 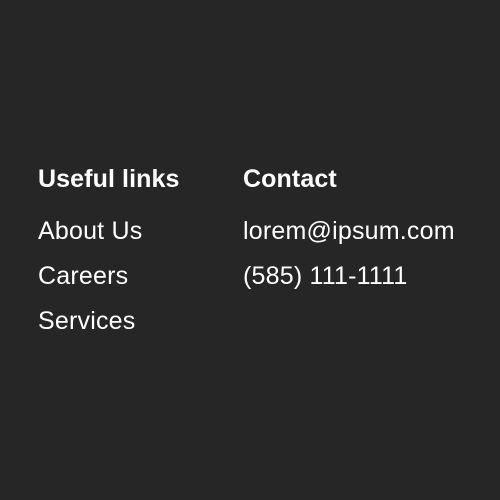 I want to click on useful-links-heading: Useful links, so click(x=109, y=179).